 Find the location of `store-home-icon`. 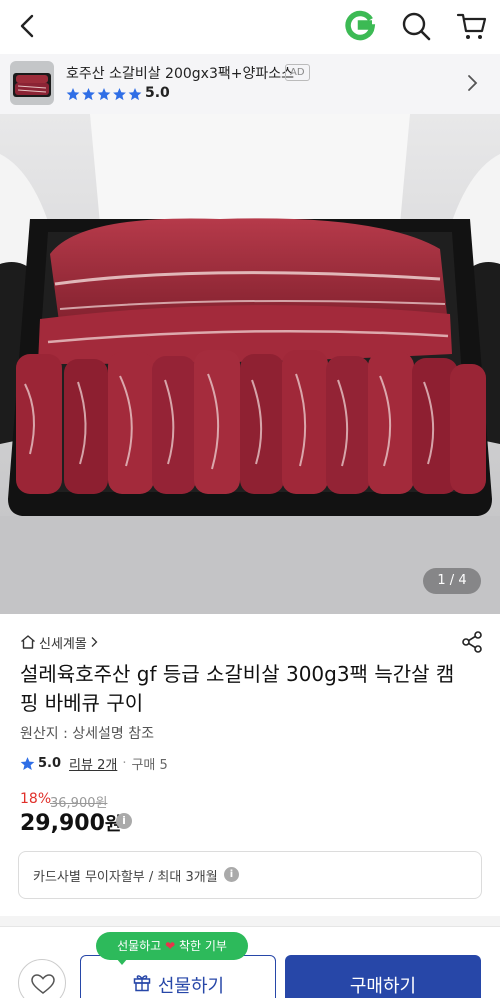

store-home-icon is located at coordinates (28, 642).